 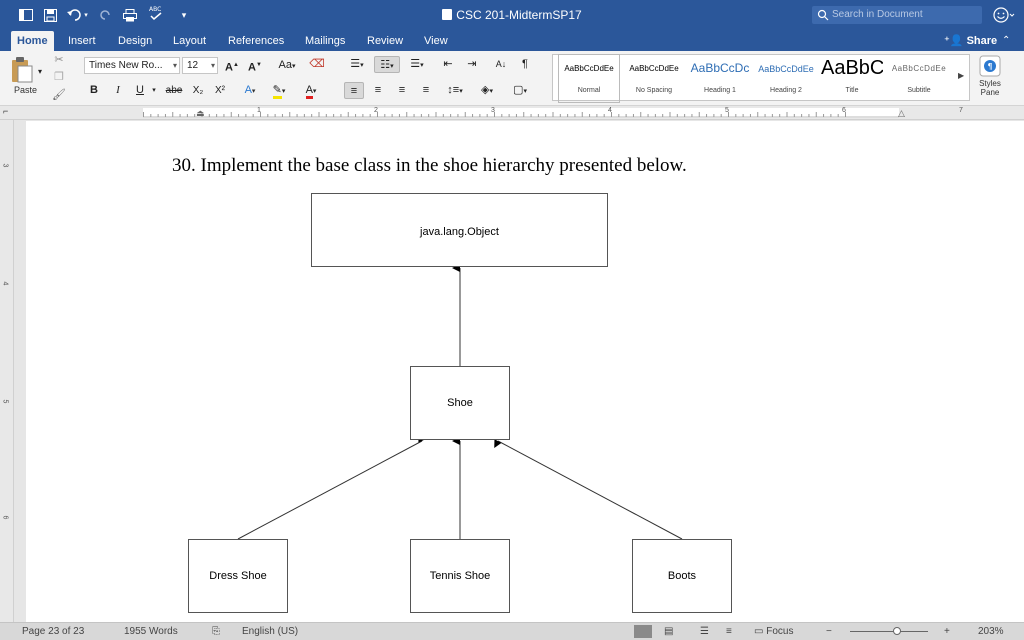 I want to click on focus-label: Focus, so click(x=780, y=631).